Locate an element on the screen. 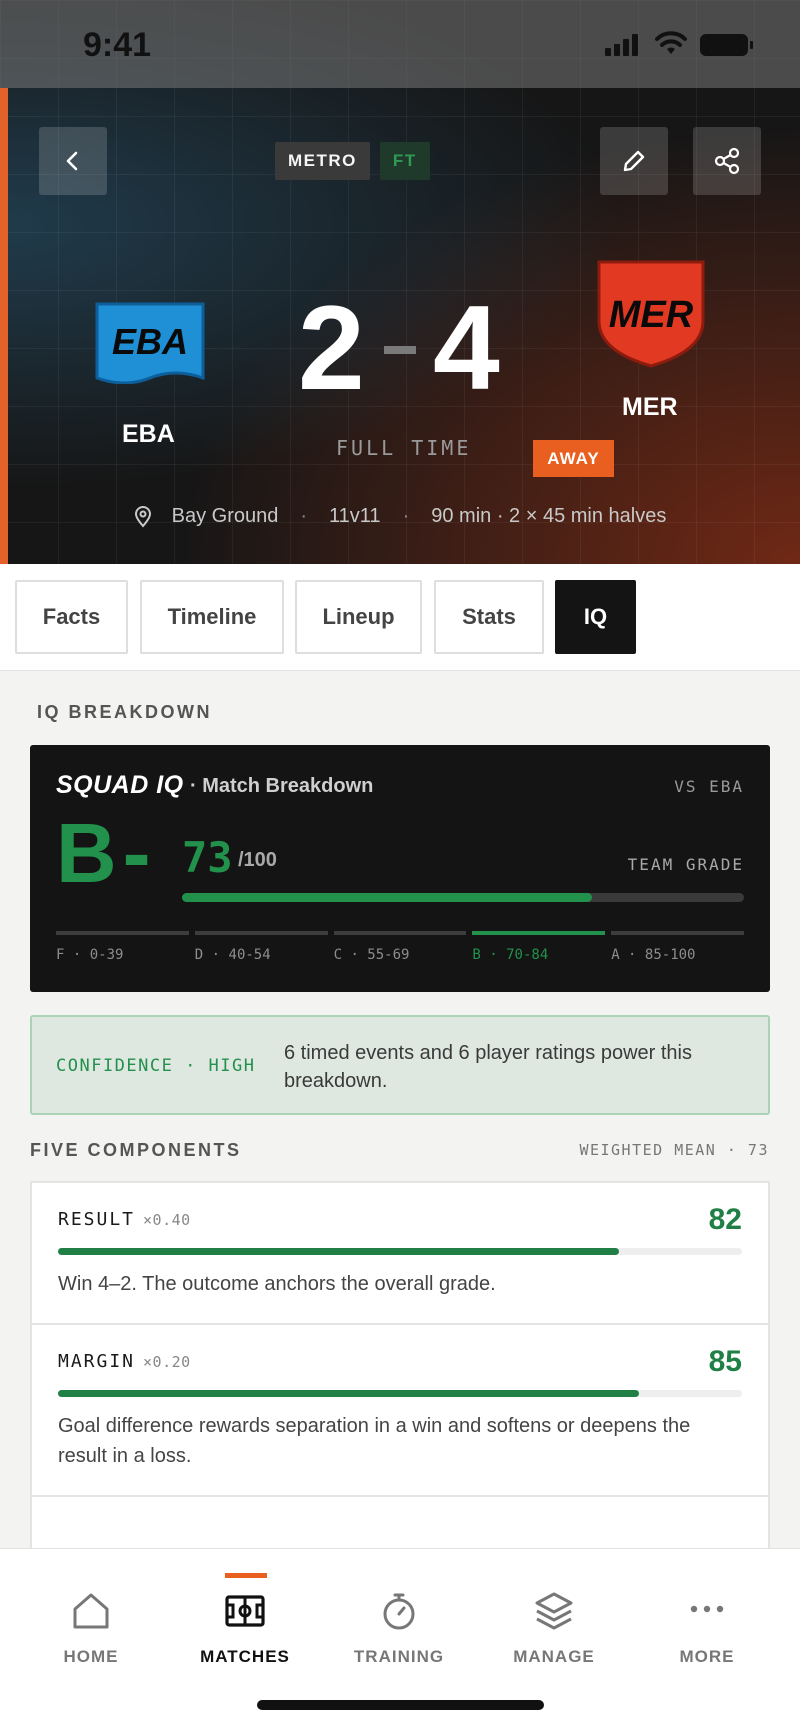 The height and width of the screenshot is (1731, 800). squad-iq-title: SQUAD IQ is located at coordinates (120, 785).